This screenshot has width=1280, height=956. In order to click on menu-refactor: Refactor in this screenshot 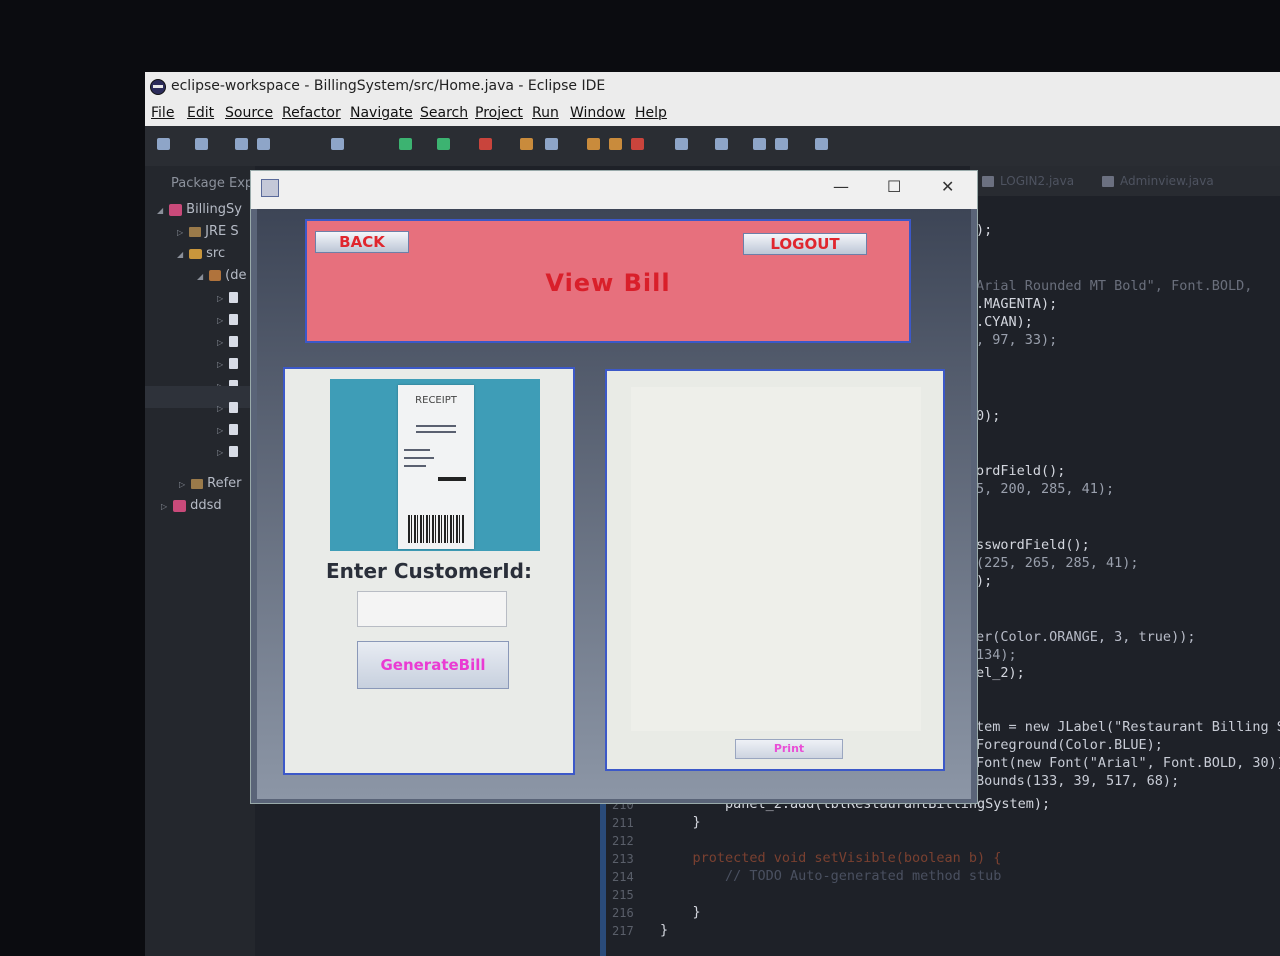, I will do `click(311, 113)`.